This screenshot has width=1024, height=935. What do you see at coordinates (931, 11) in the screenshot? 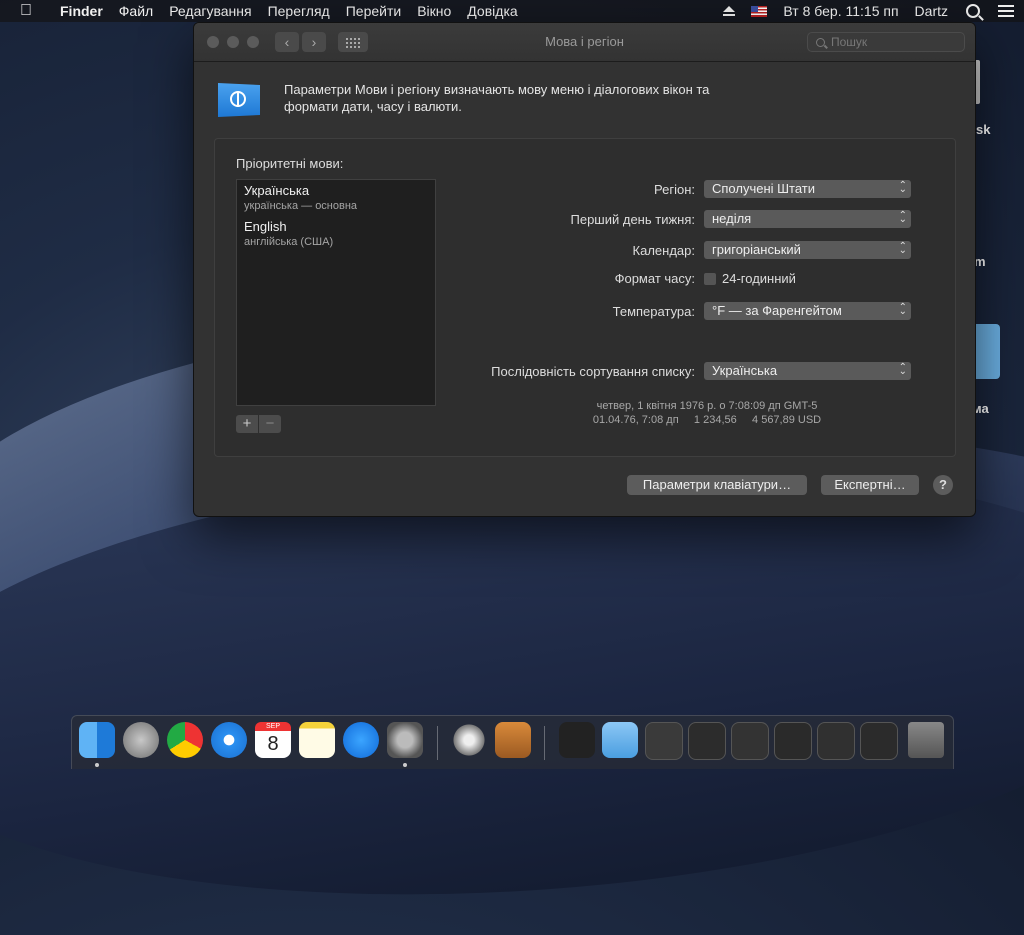
I see `user-name: Dartz` at bounding box center [931, 11].